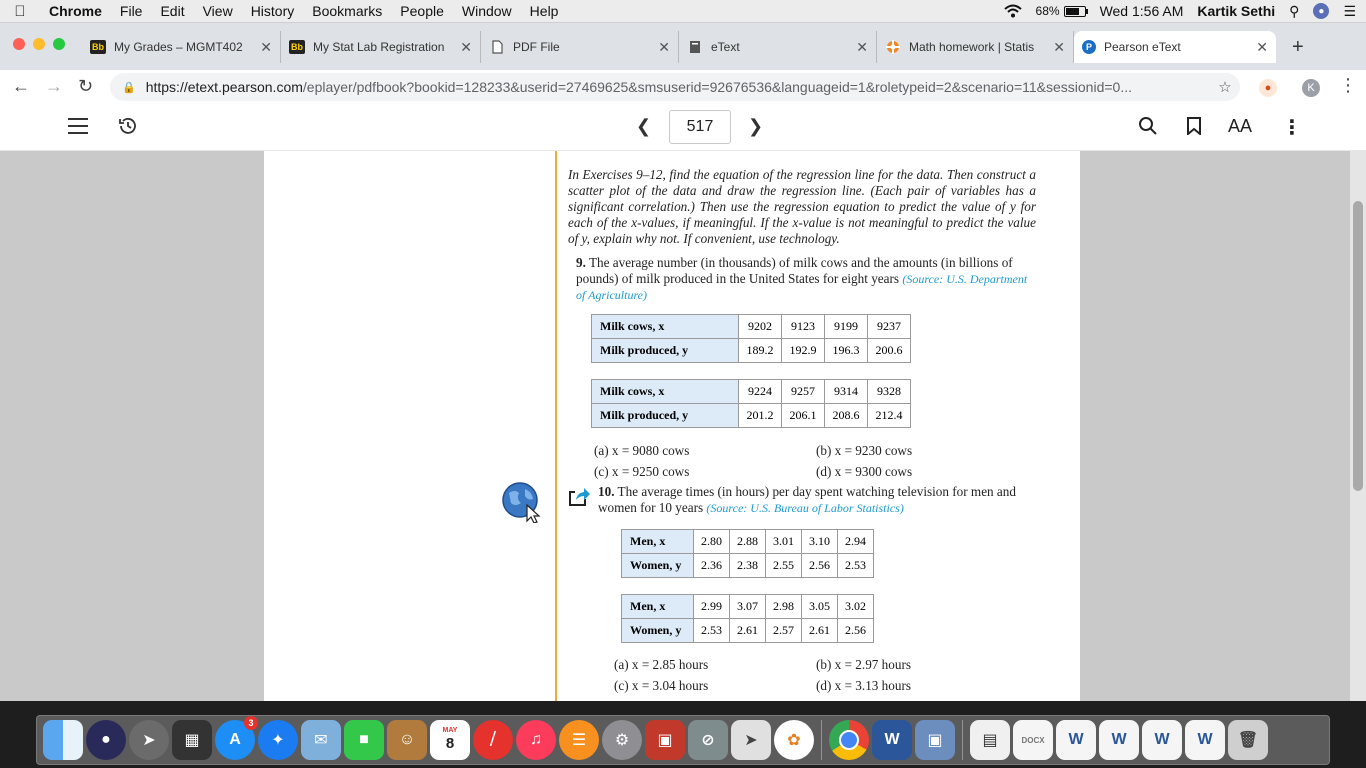  I want to click on menu-bookmarks: Bookmarks, so click(347, 11).